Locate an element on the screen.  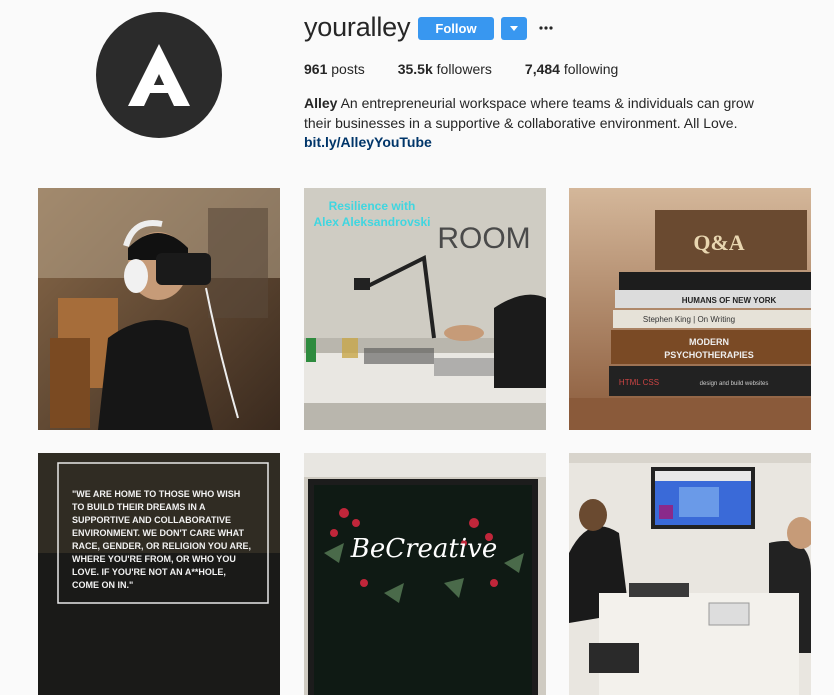
ellipsis-icon is located at coordinates (546, 28).